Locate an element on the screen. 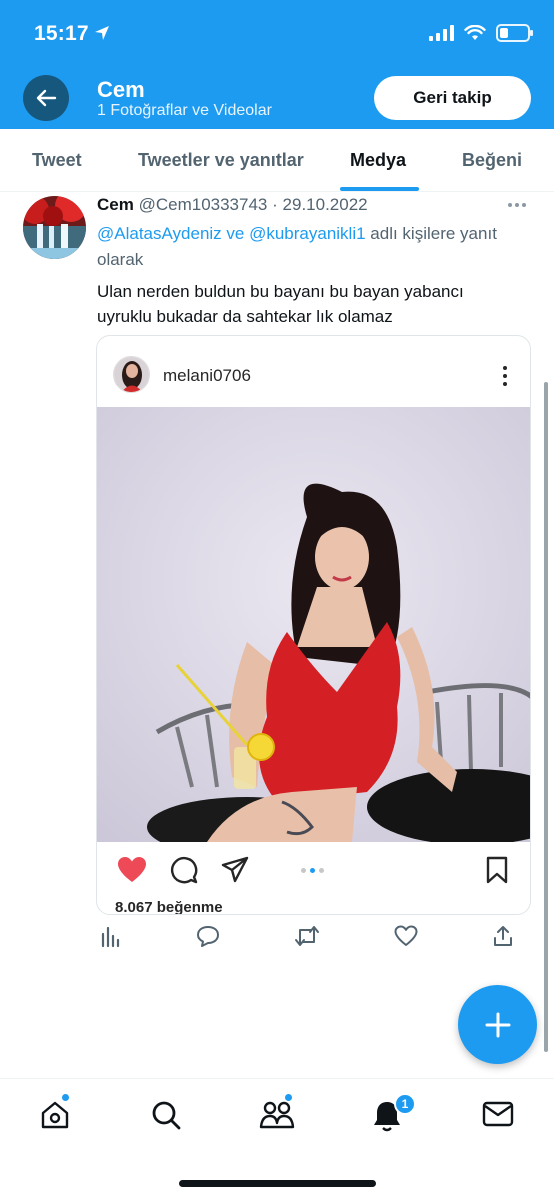 Image resolution: width=554 pixels, height=1199 pixels. like-icon is located at coordinates (406, 936).